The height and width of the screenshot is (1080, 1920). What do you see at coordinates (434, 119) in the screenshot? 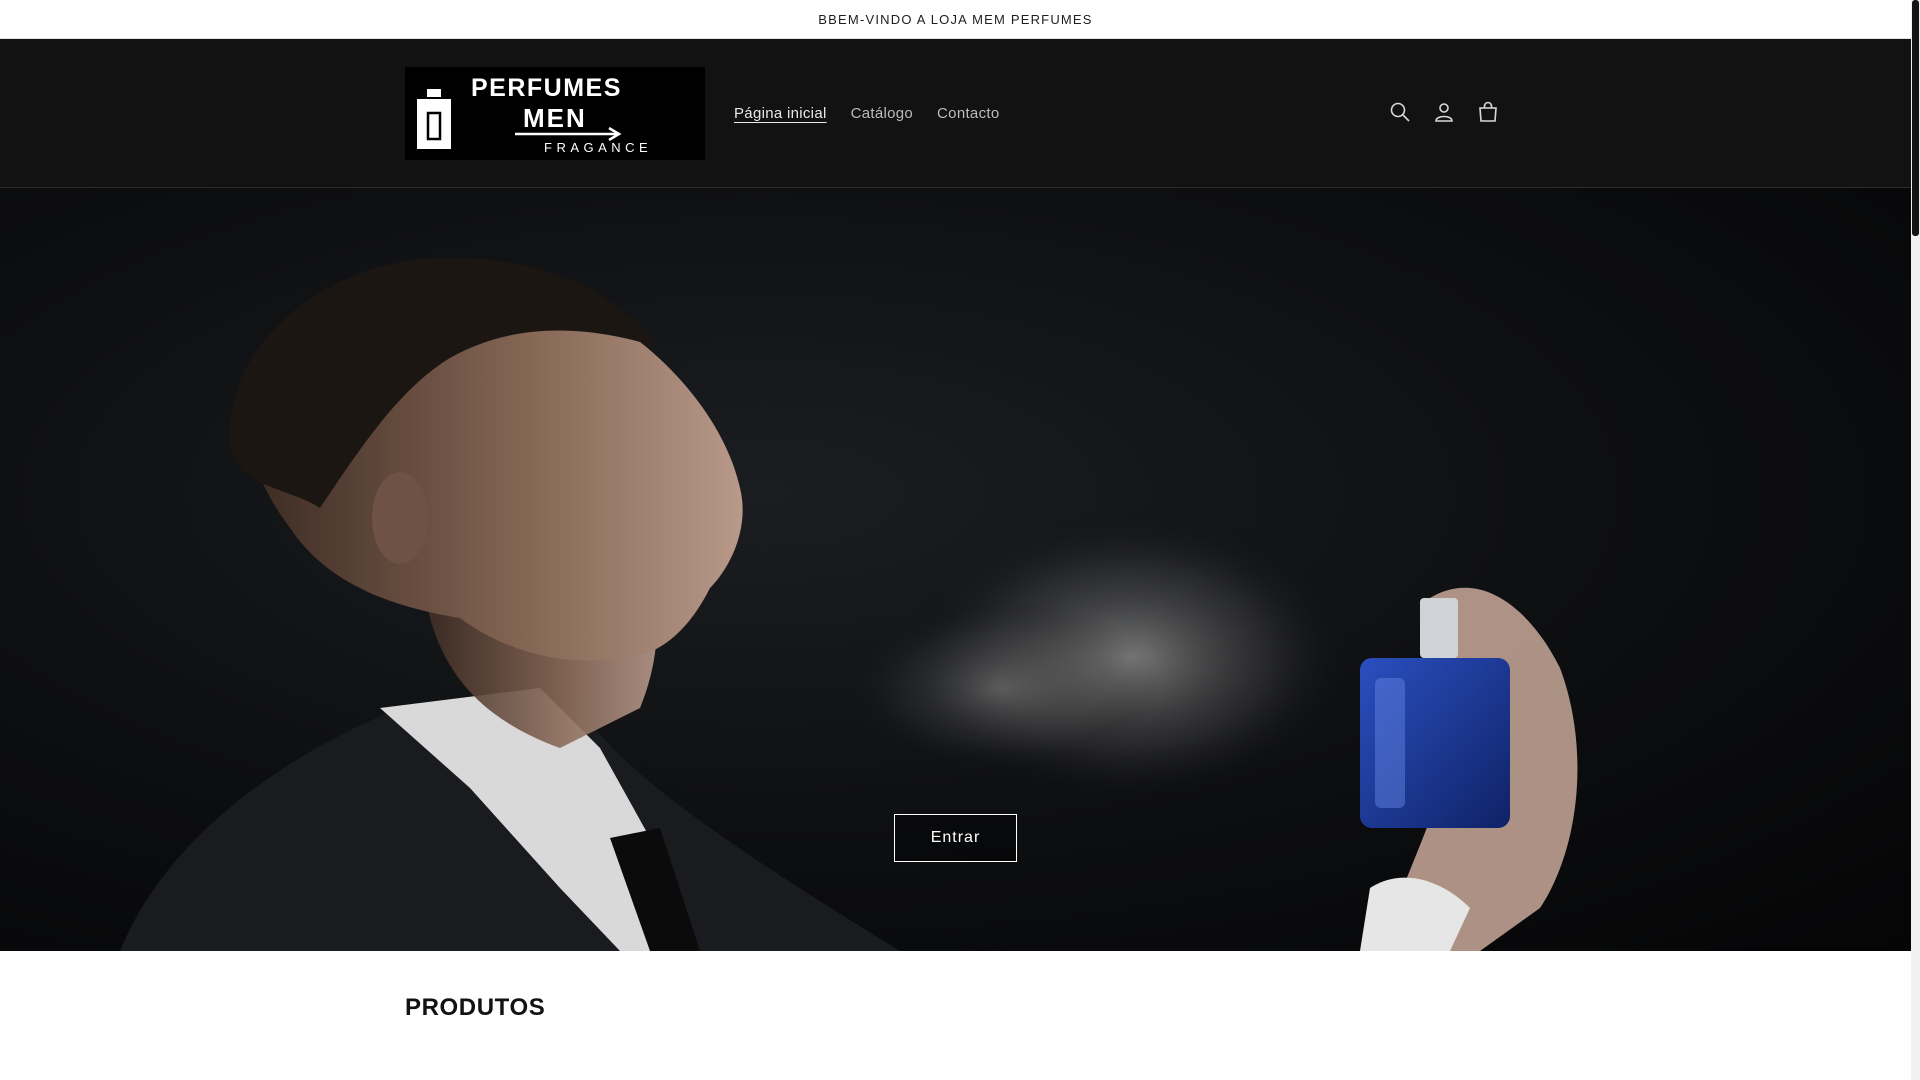
I see `perfume-bottle-logo-icon` at bounding box center [434, 119].